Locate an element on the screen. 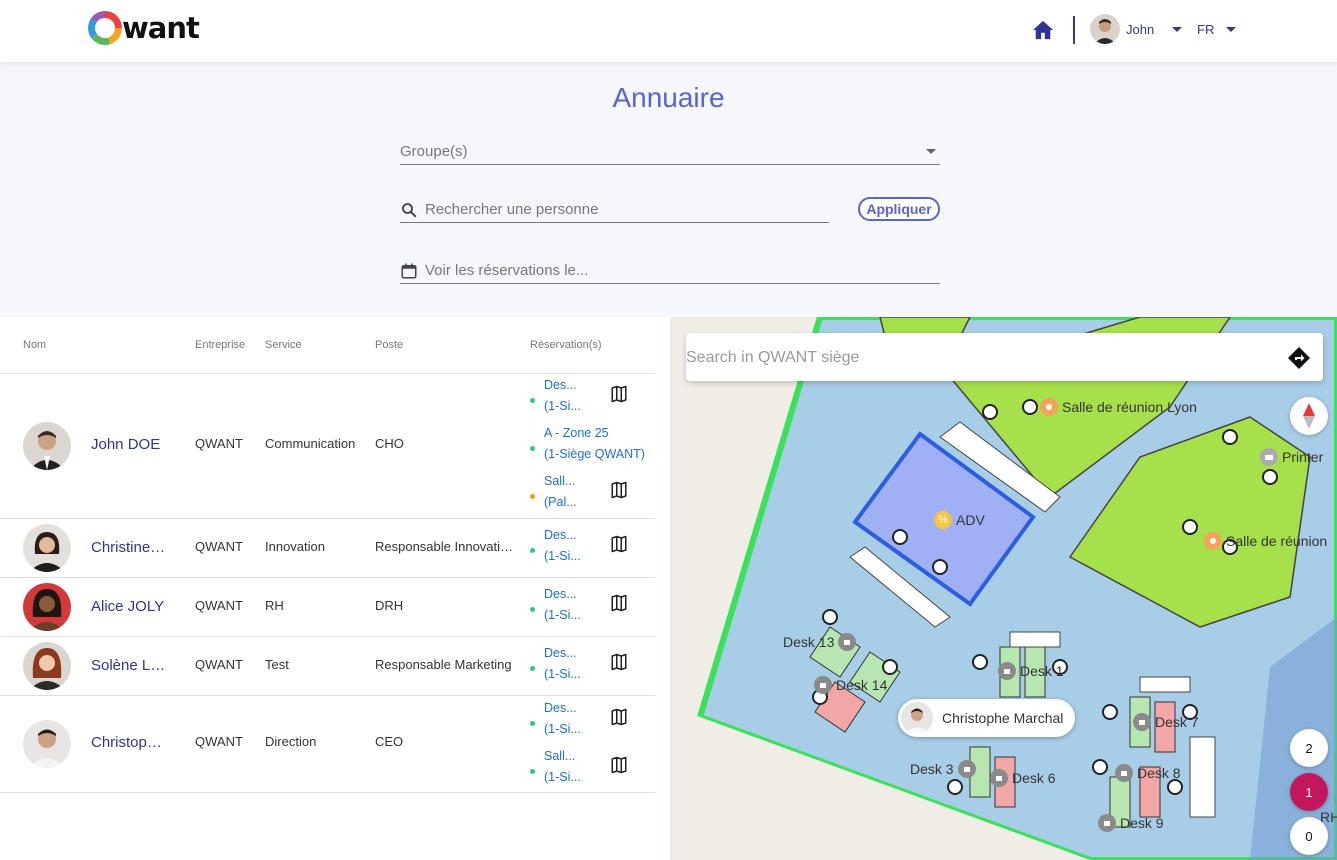  reservation-place: A - Zone 25 is located at coordinates (599, 433).